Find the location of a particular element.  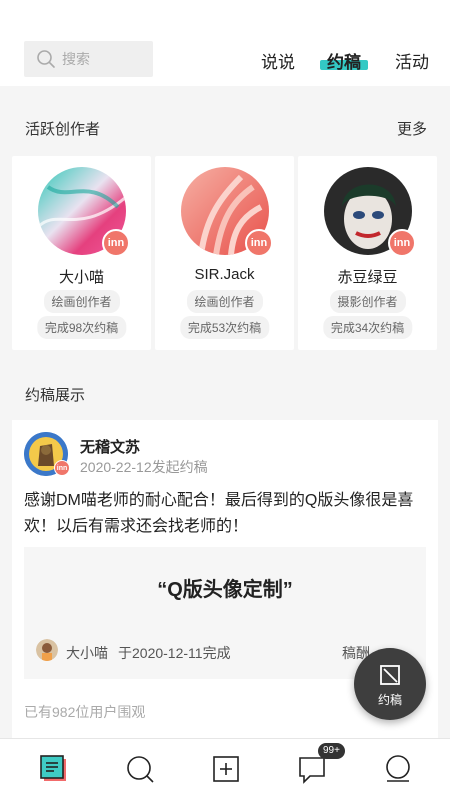

creator-name: SIR.Jack is located at coordinates (224, 274).